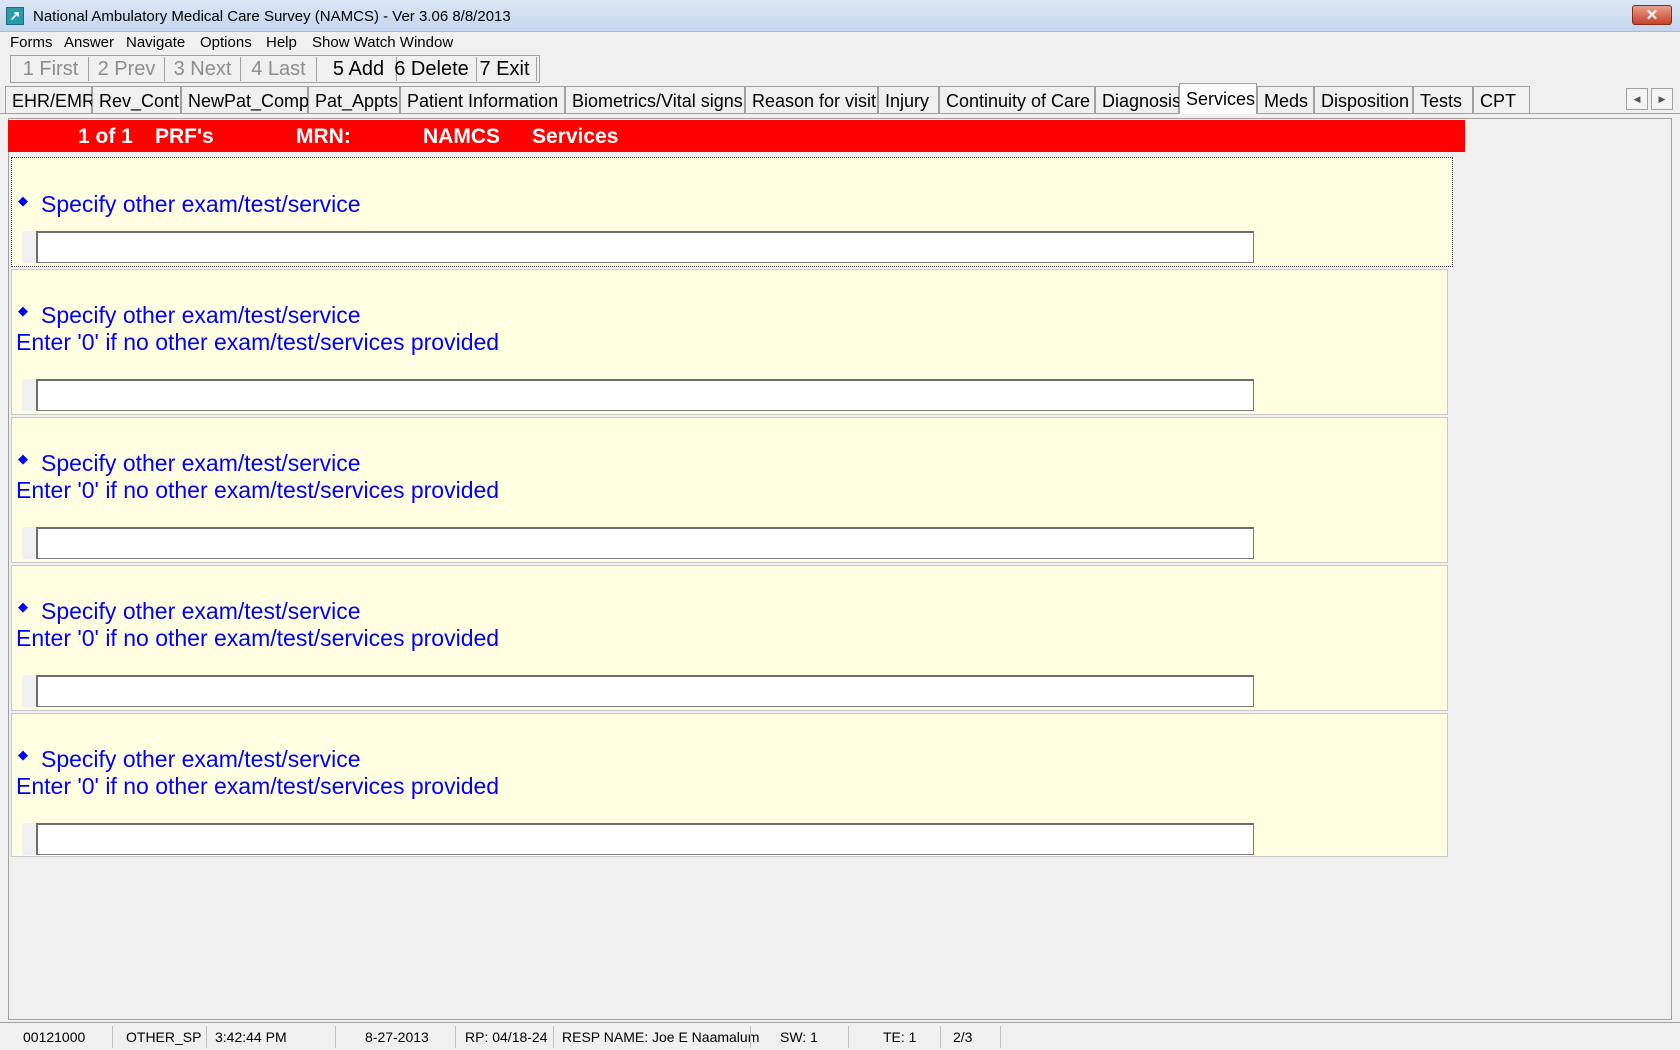 The width and height of the screenshot is (1680, 1050). Describe the element at coordinates (661, 1037) in the screenshot. I see `status-resp-name: RESP NAME: Joe E Naamalum` at that location.